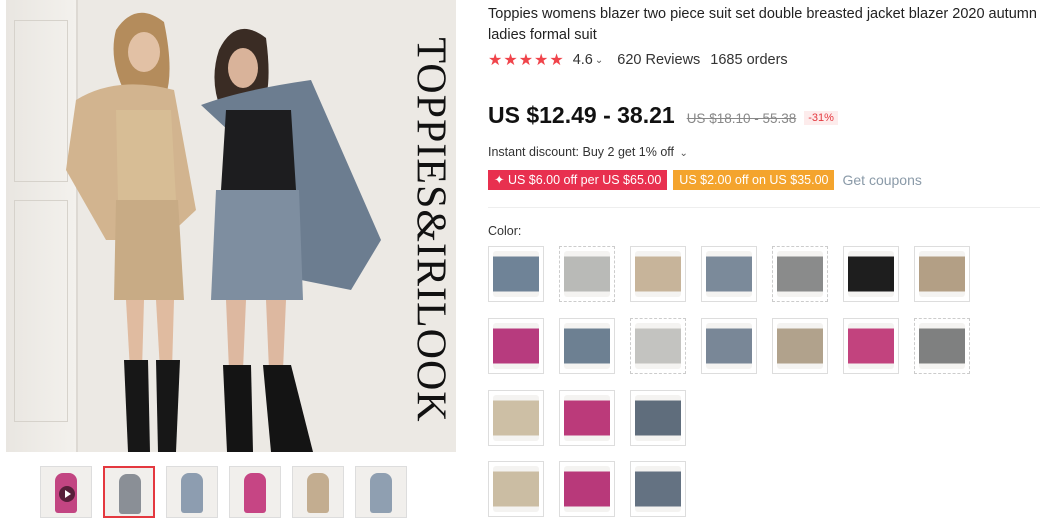 Image resolution: width=1041 pixels, height=521 pixels. I want to click on swatch-magenta-skirt, so click(587, 418).